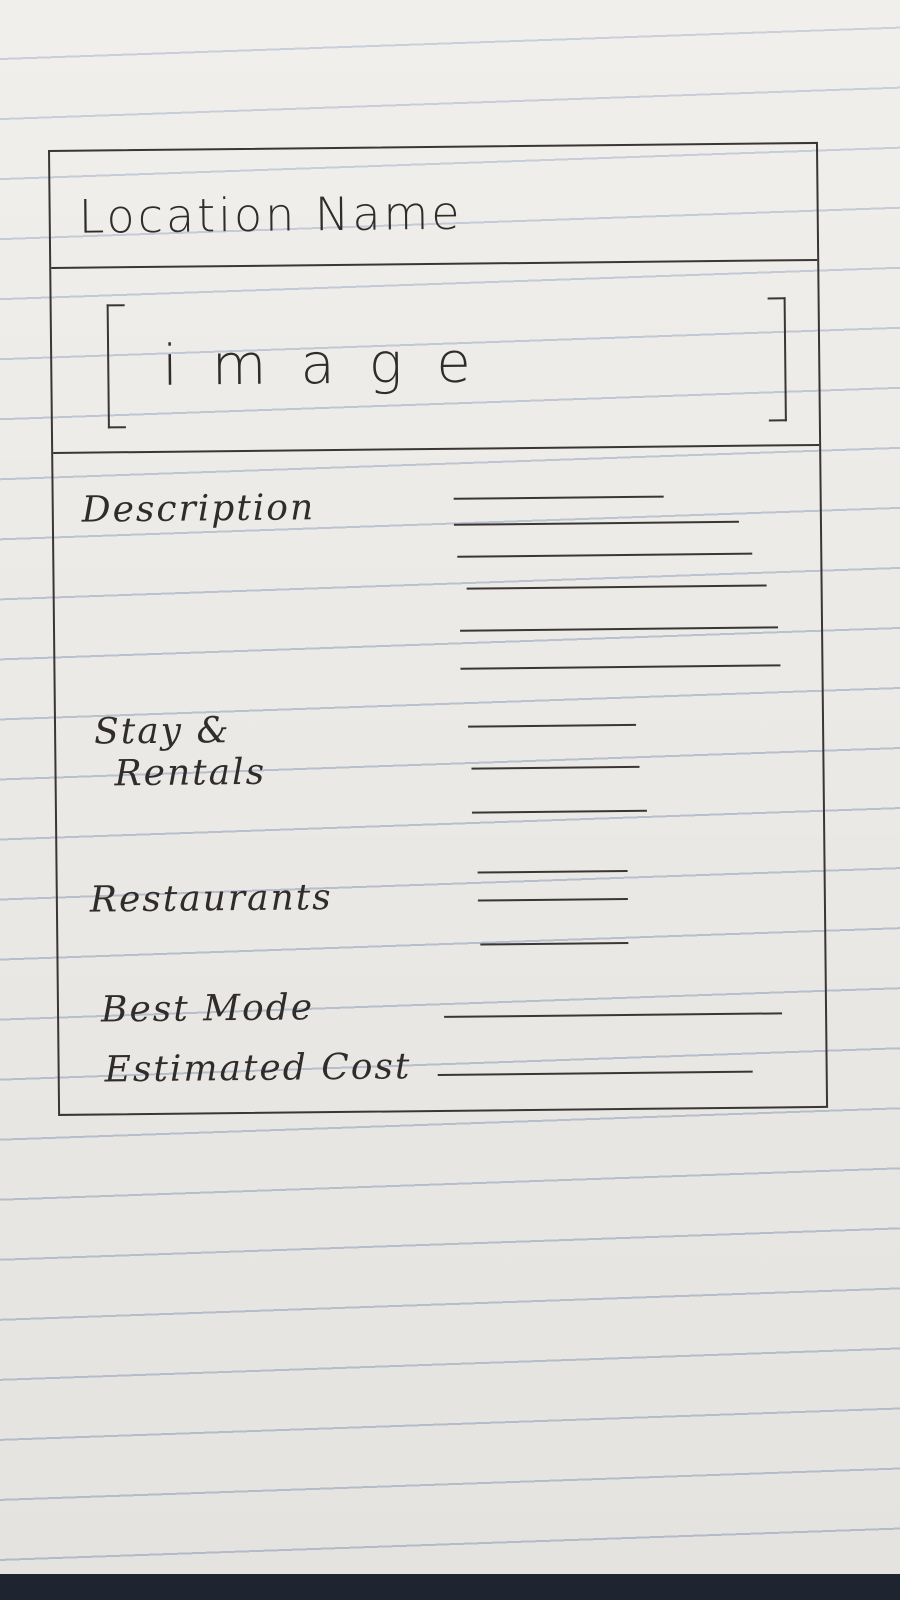  Describe the element at coordinates (162, 731) in the screenshot. I see `stay-rentals-label: Stay &` at that location.